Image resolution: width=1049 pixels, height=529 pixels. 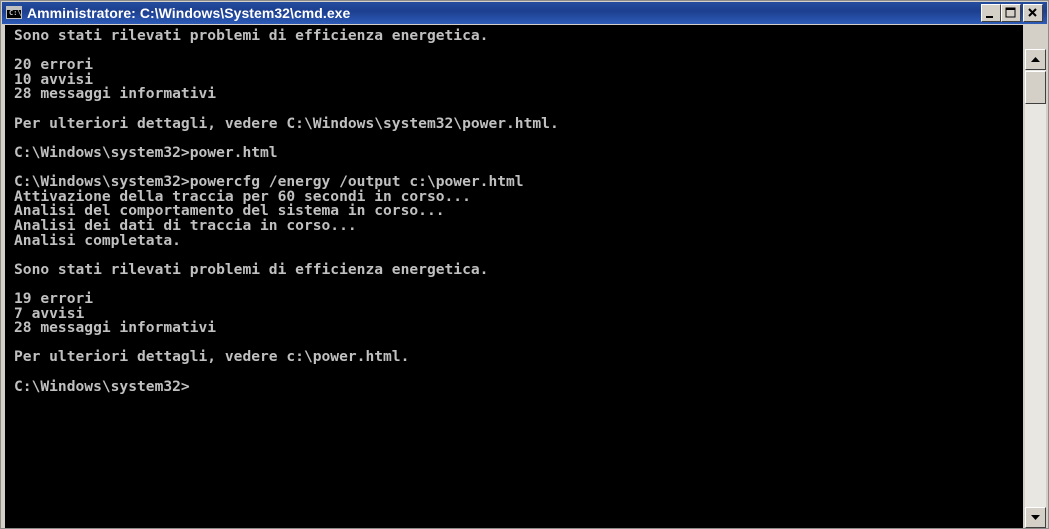 What do you see at coordinates (146, 152) in the screenshot?
I see `console-line: C:\Windows\system32>power.html` at bounding box center [146, 152].